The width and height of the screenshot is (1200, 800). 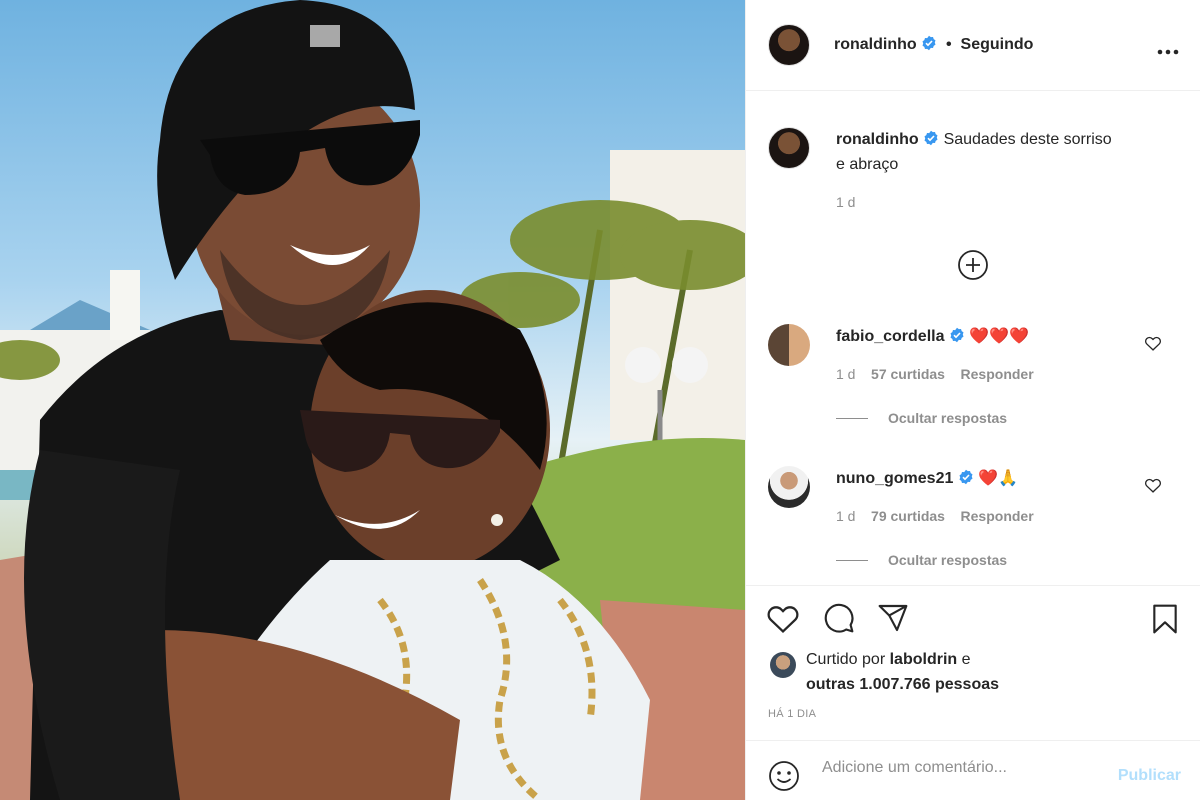 I want to click on comment-meta: 1 d 57 curtidas Responder, so click(x=986, y=374).